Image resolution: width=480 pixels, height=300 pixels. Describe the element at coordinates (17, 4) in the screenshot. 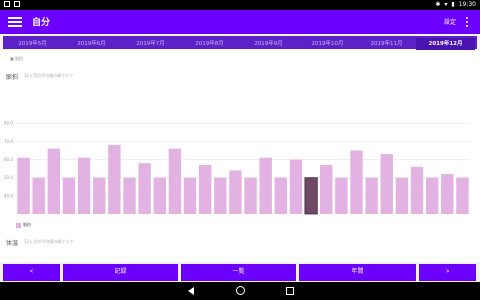

I see `download-icon` at that location.